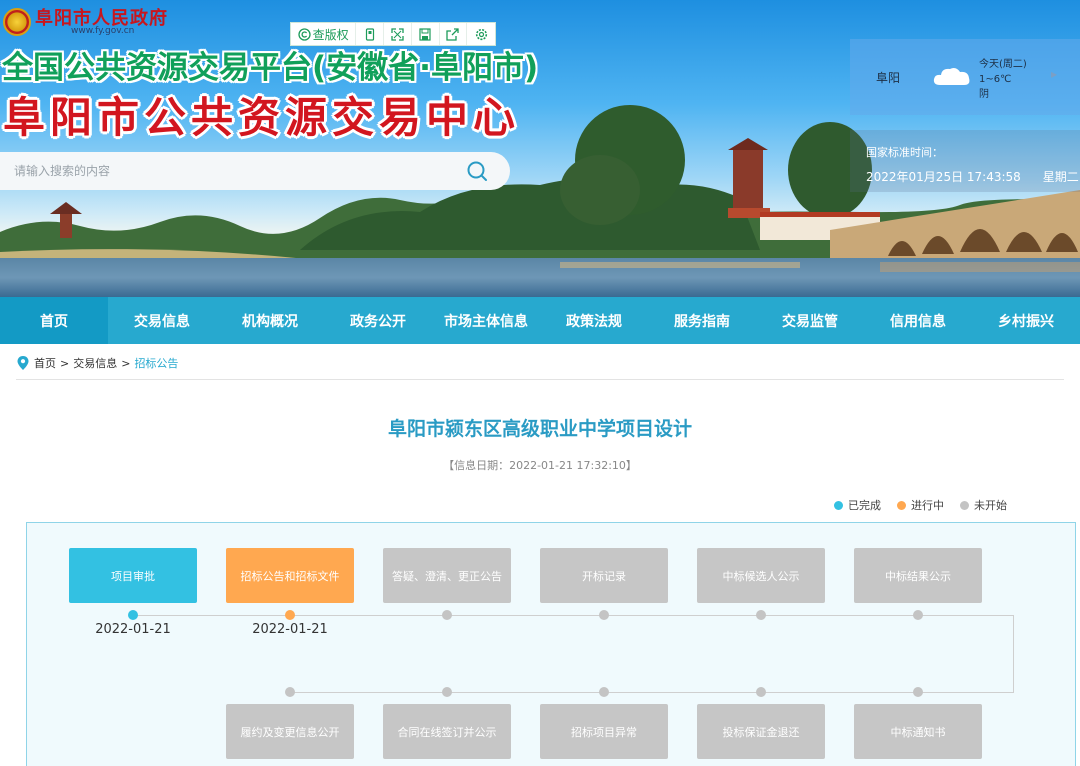 The width and height of the screenshot is (1080, 766). What do you see at coordinates (156, 363) in the screenshot?
I see `breadcrumb-current: 招标公告` at bounding box center [156, 363].